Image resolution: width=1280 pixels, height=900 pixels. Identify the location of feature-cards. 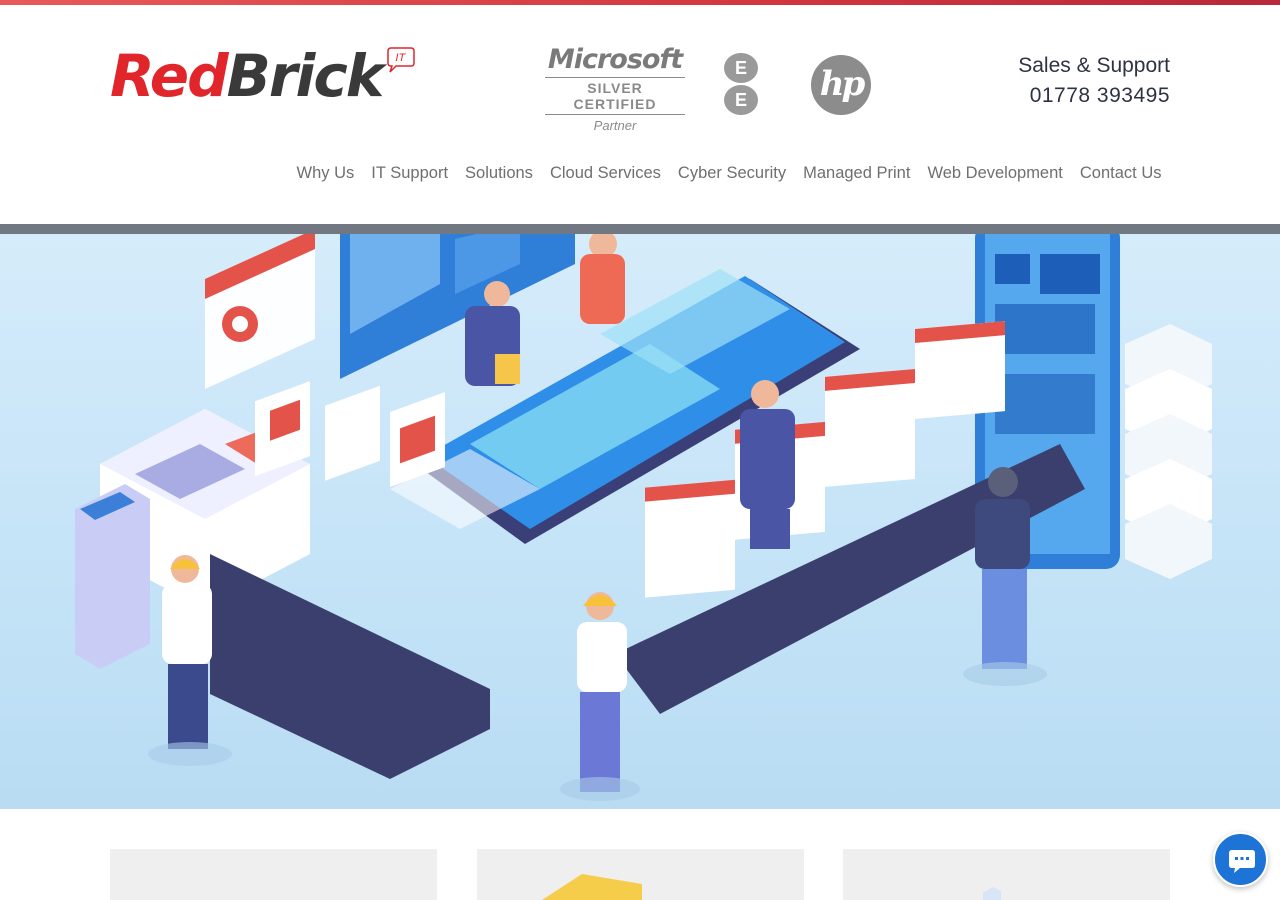
(640, 874).